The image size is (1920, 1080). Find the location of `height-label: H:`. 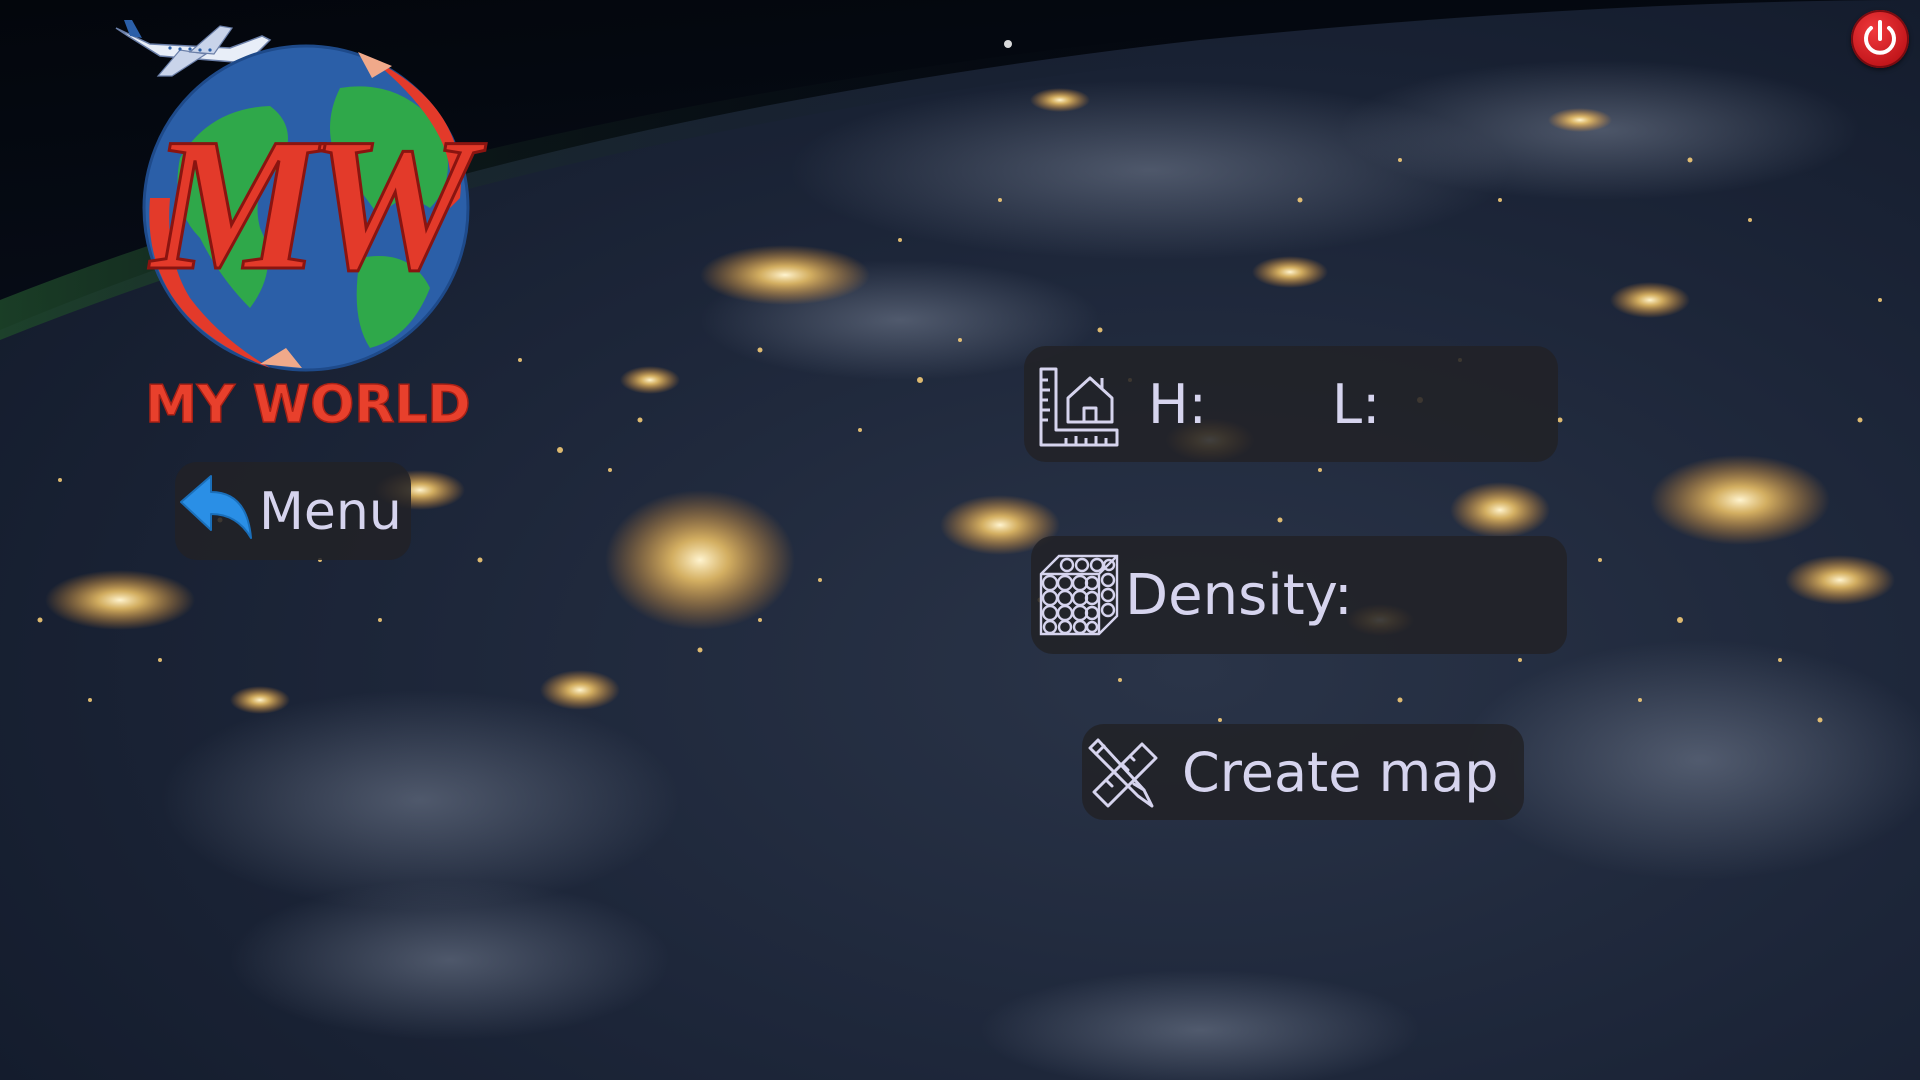

height-label: H: is located at coordinates (1177, 404).